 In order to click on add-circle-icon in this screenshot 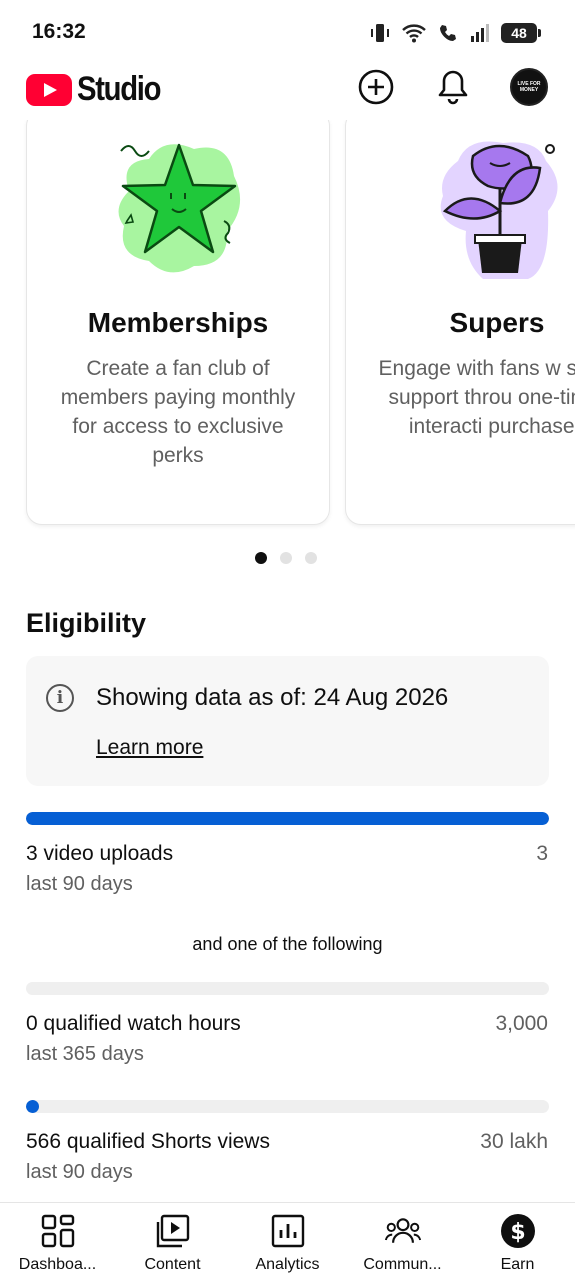, I will do `click(376, 87)`.